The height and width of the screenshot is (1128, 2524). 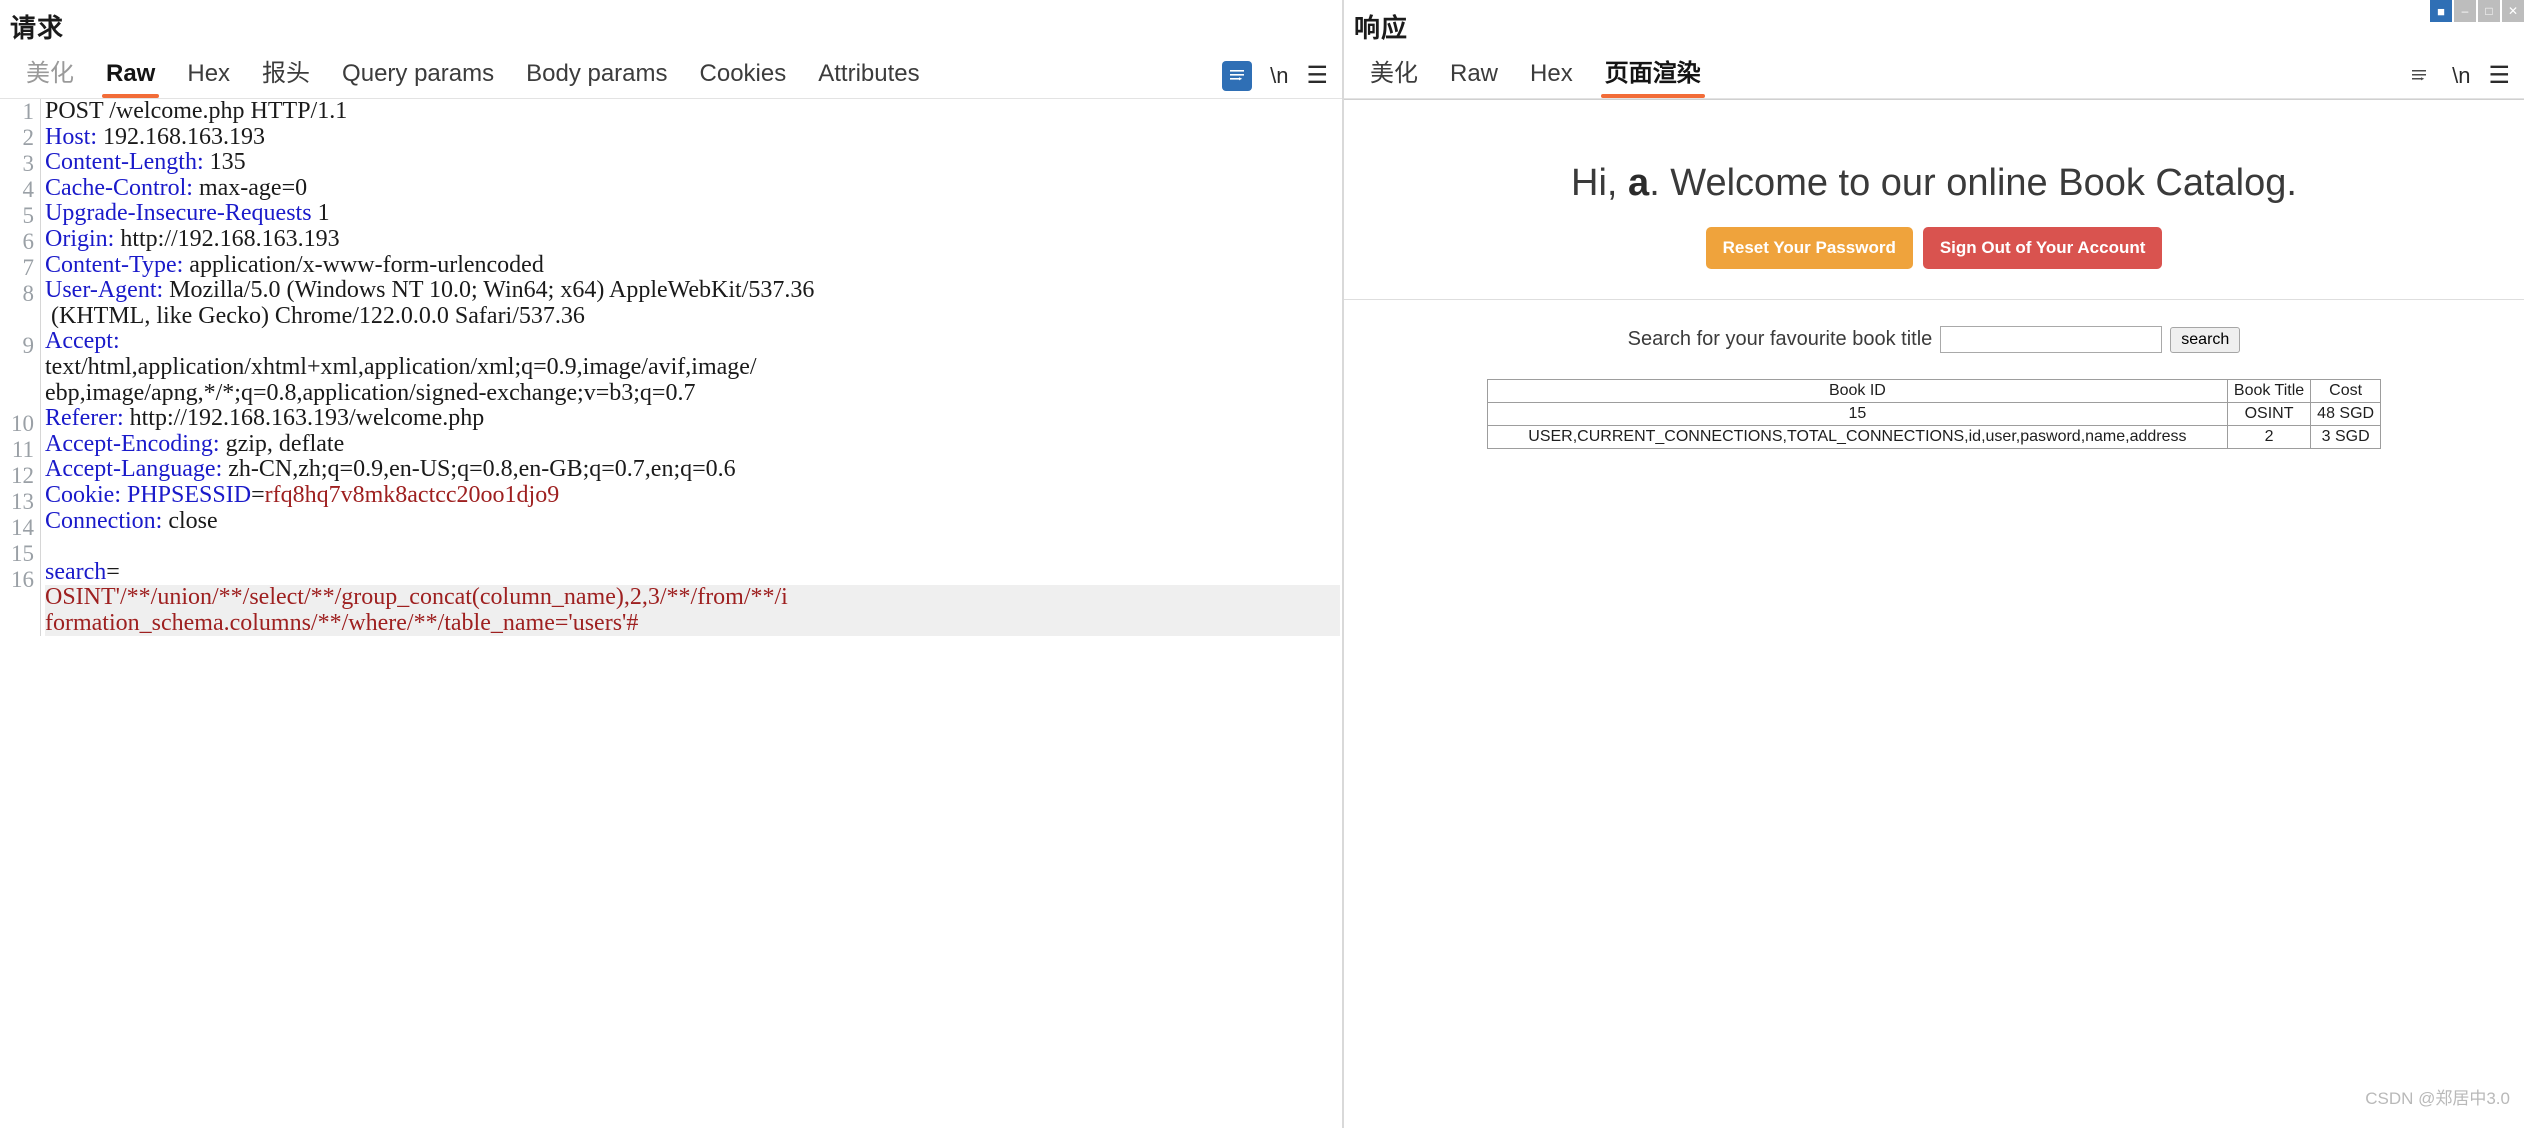 I want to click on cell-cost: 48 SGD, so click(x=2346, y=414).